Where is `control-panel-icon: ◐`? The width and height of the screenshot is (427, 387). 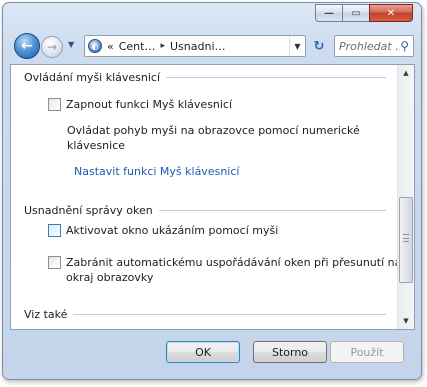
control-panel-icon: ◐ is located at coordinates (95, 46).